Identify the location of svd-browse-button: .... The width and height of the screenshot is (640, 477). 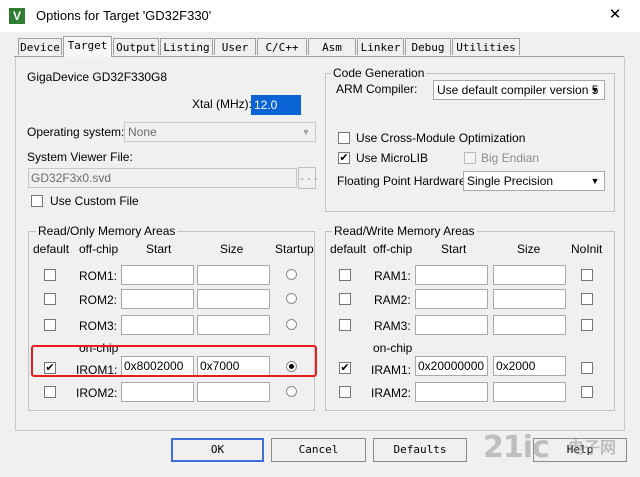
(308, 178).